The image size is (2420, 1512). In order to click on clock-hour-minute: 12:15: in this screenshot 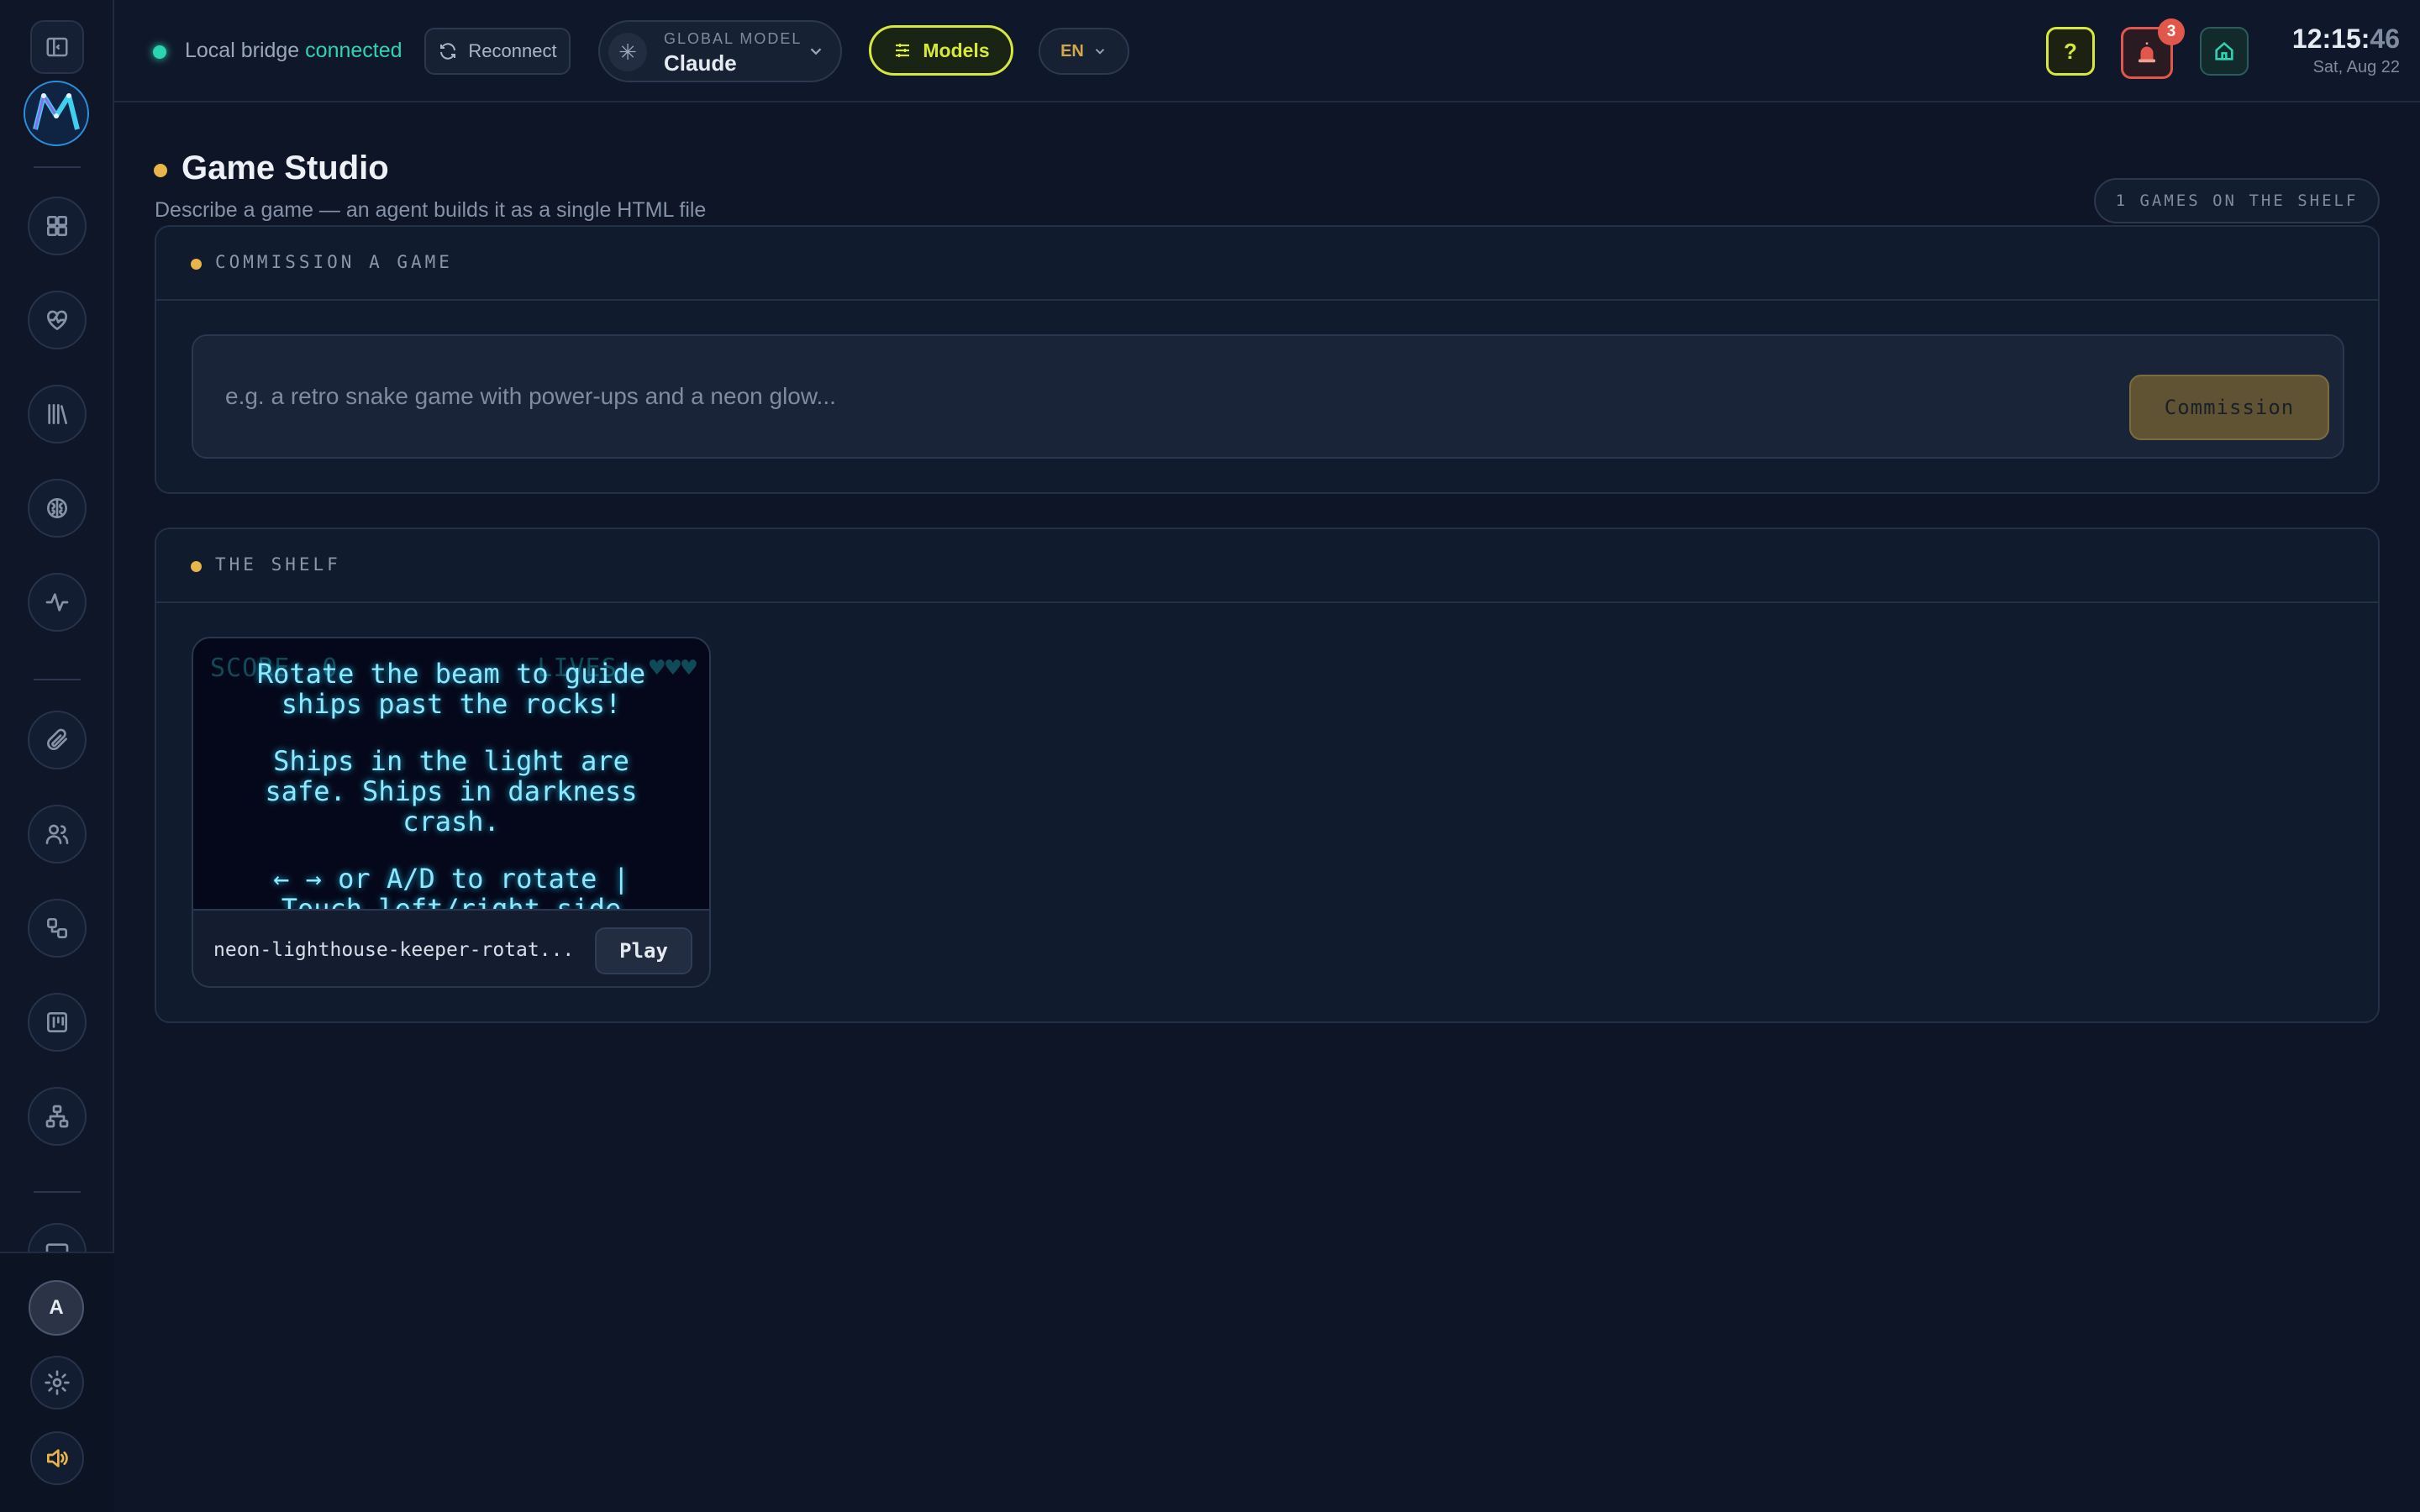, I will do `click(2330, 39)`.